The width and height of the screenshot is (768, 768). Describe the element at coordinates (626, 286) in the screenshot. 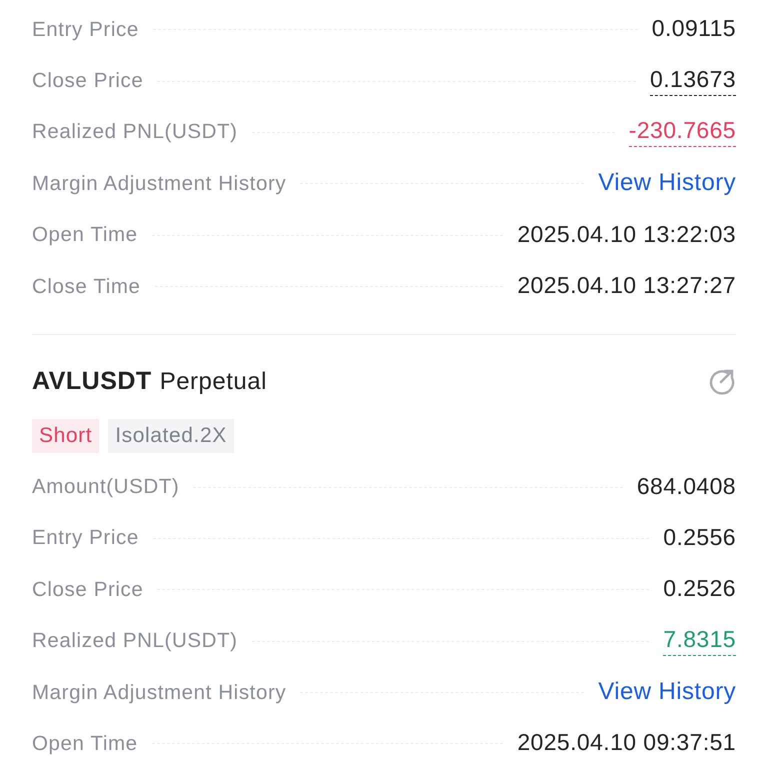

I see `field-value: 2025.04.10 13:27:27` at that location.